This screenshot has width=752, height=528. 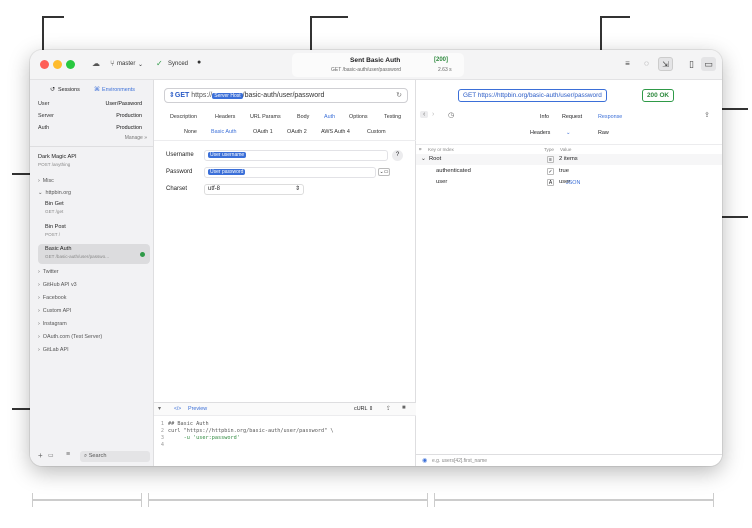 What do you see at coordinates (358, 117) in the screenshot?
I see `tab-options: Options` at bounding box center [358, 117].